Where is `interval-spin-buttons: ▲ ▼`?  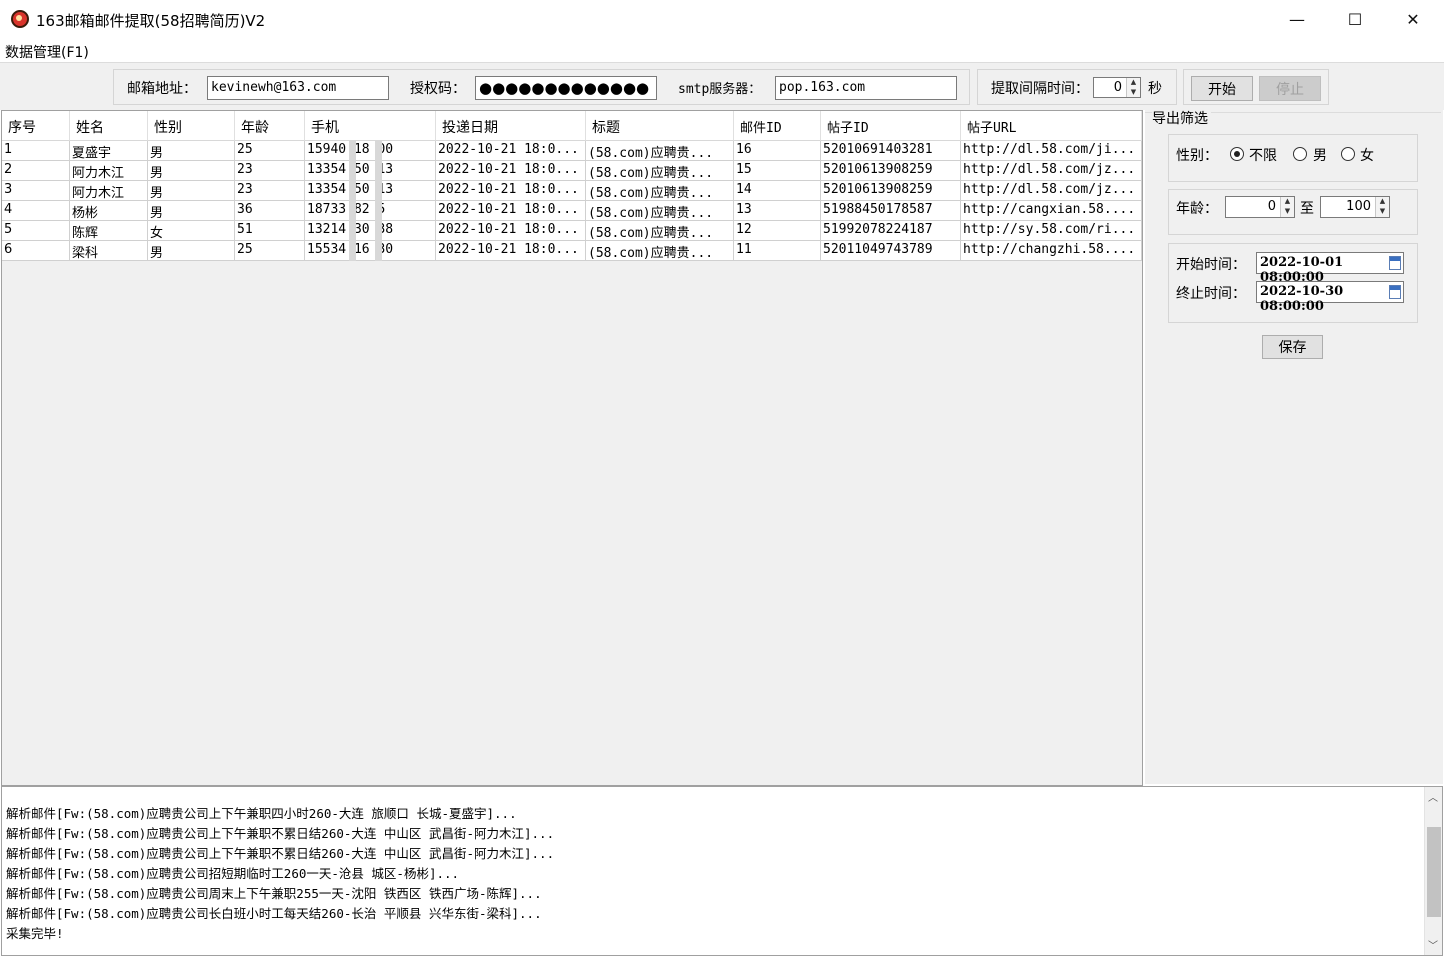 interval-spin-buttons: ▲ ▼ is located at coordinates (1133, 87).